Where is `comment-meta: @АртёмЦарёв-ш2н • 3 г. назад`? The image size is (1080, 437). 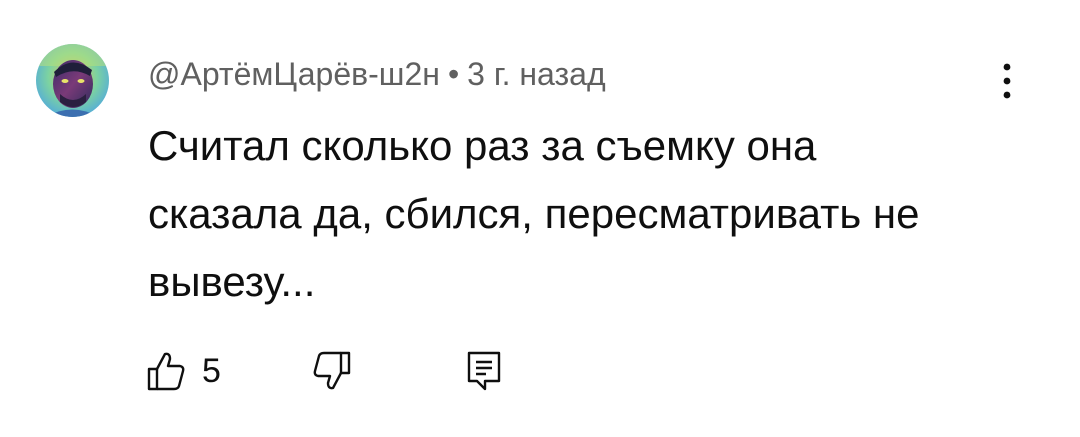 comment-meta: @АртёмЦарёв-ш2н • 3 г. назад is located at coordinates (377, 74).